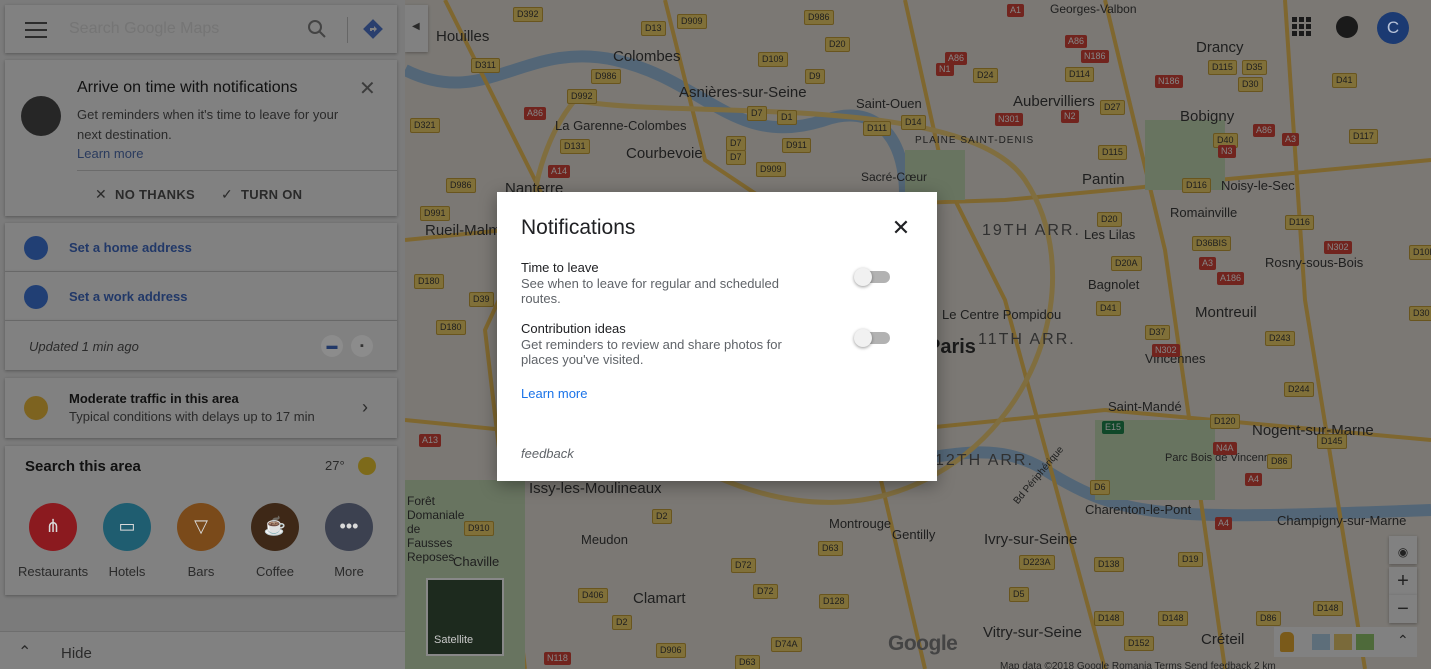 The image size is (1431, 669). Describe the element at coordinates (923, 643) in the screenshot. I see `google-logo: Google` at that location.